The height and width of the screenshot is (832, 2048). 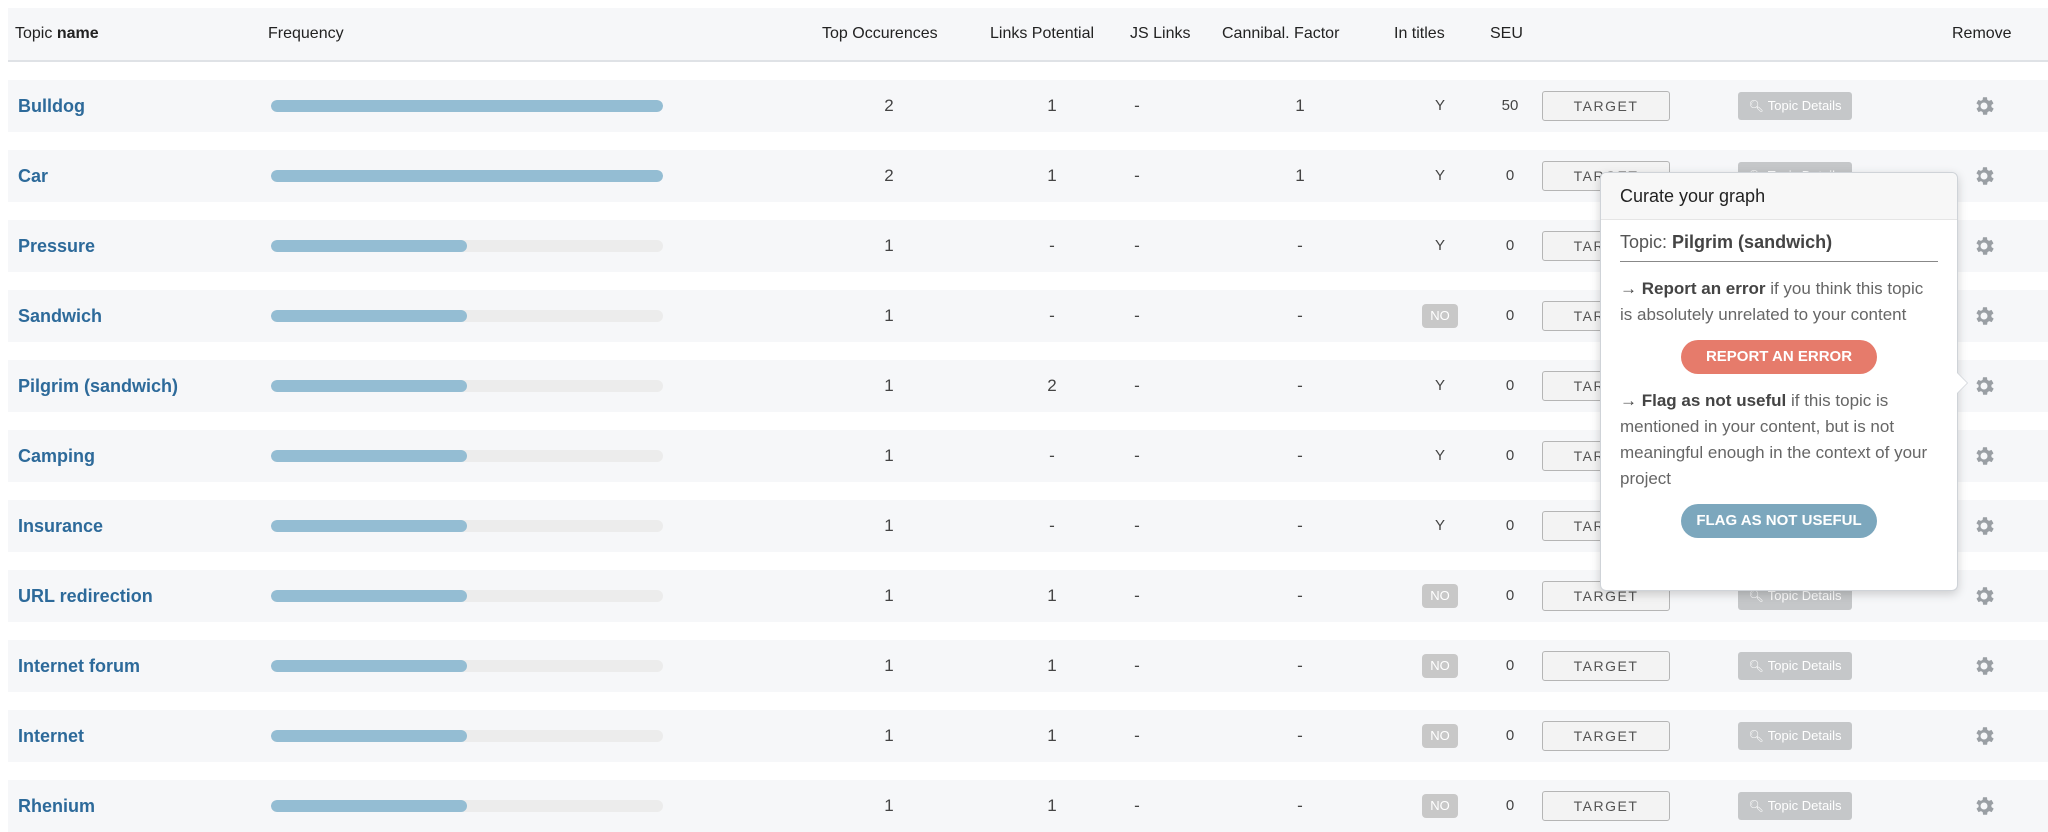 I want to click on topic-name-link: Internet forum, so click(x=79, y=666).